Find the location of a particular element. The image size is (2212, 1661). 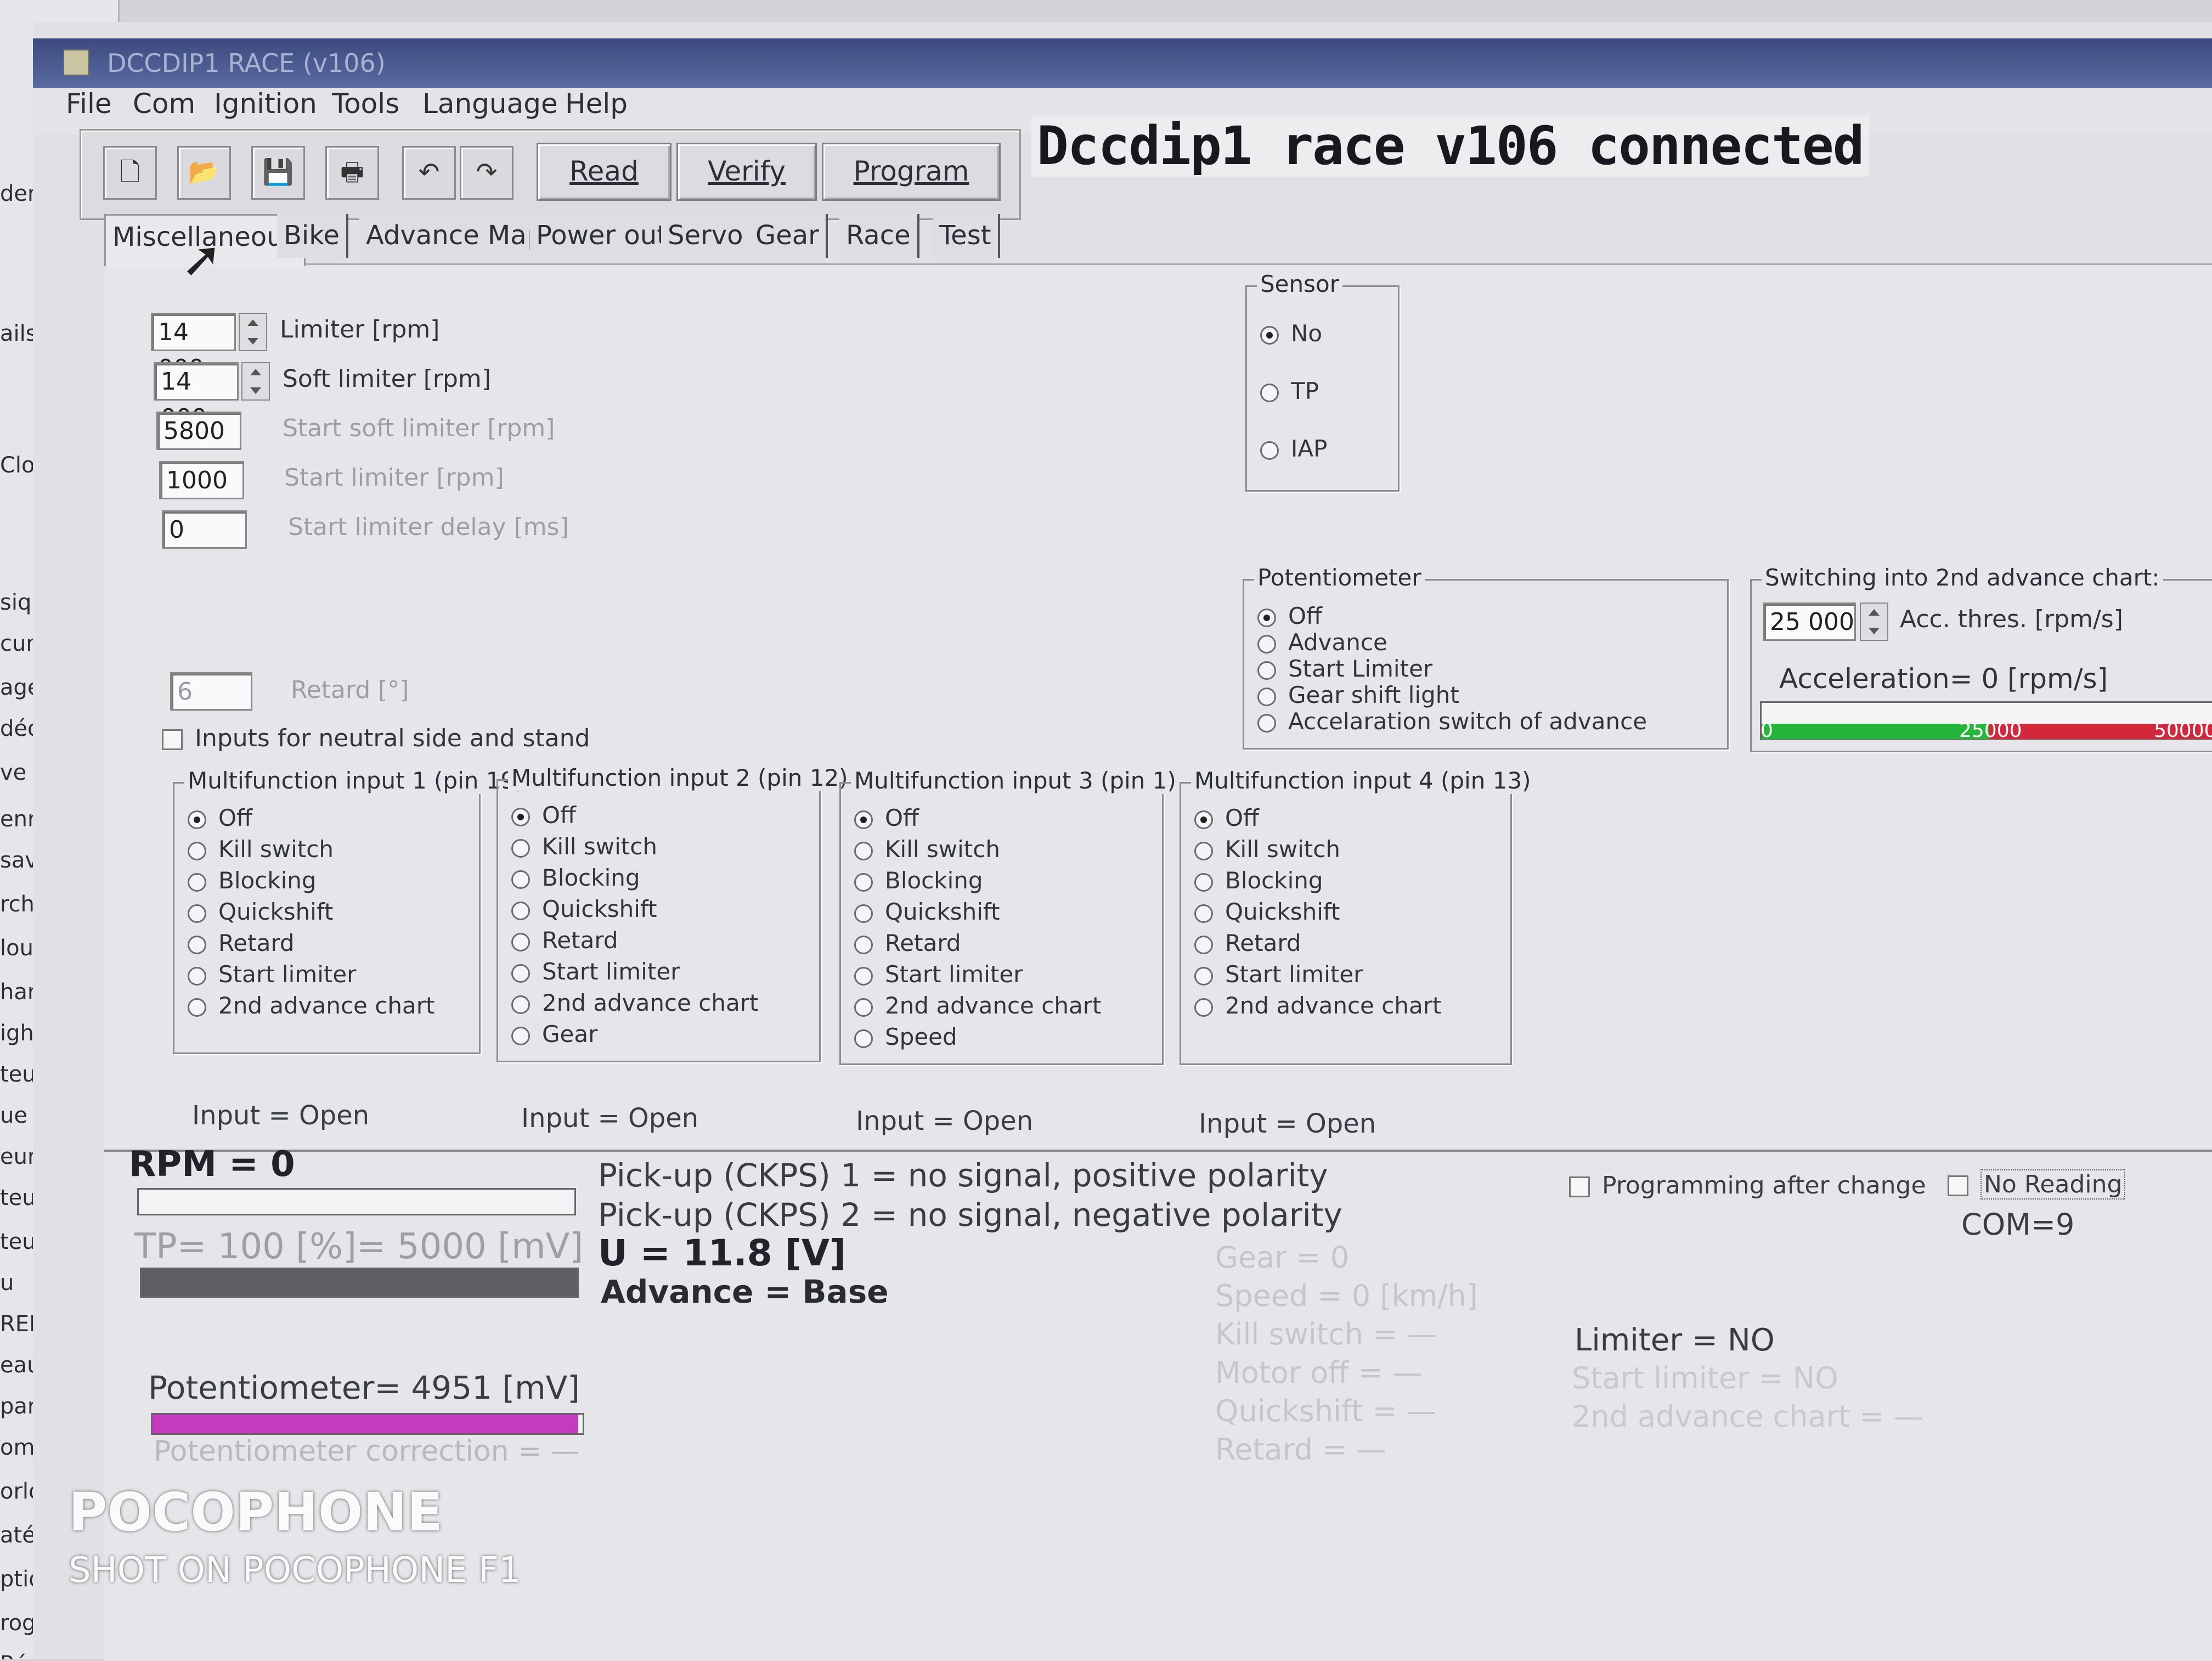

mf3-option-radio: Off is located at coordinates (886, 817).